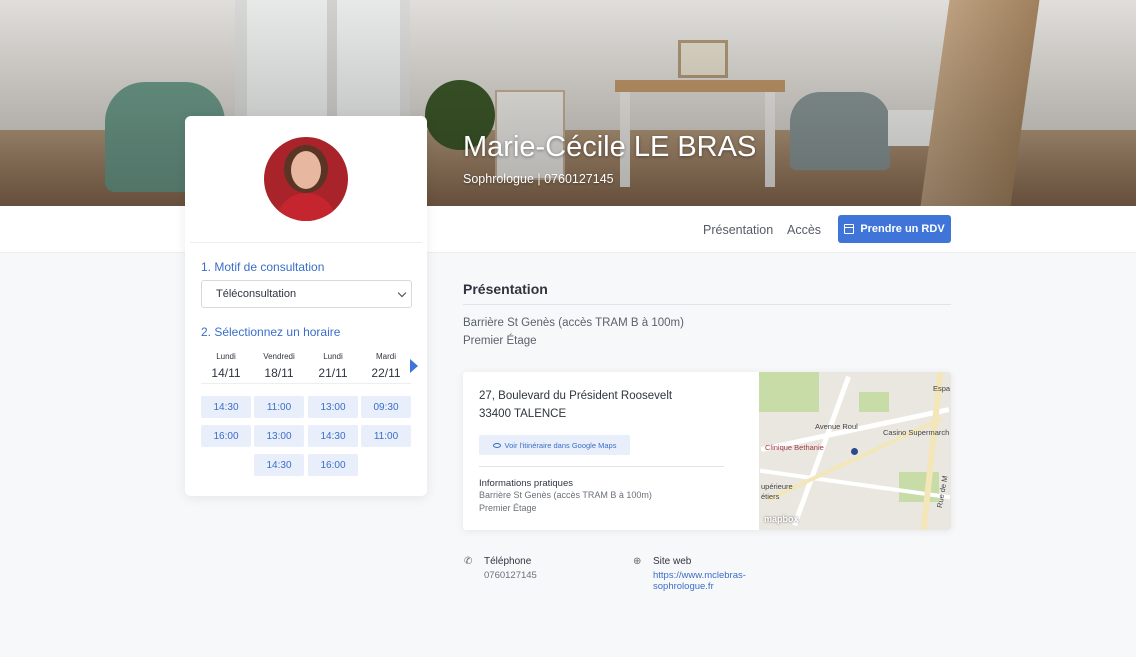  What do you see at coordinates (902, 229) in the screenshot?
I see `book-appointment-label: Prendre un RDV` at bounding box center [902, 229].